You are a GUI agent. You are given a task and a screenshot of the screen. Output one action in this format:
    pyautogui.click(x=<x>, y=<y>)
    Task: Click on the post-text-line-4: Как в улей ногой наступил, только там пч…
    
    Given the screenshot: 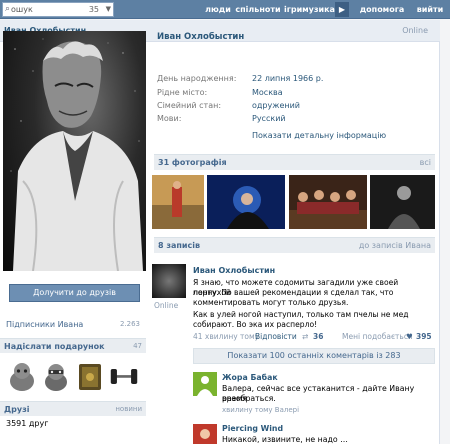 What is the action you would take?
    pyautogui.click(x=301, y=314)
    